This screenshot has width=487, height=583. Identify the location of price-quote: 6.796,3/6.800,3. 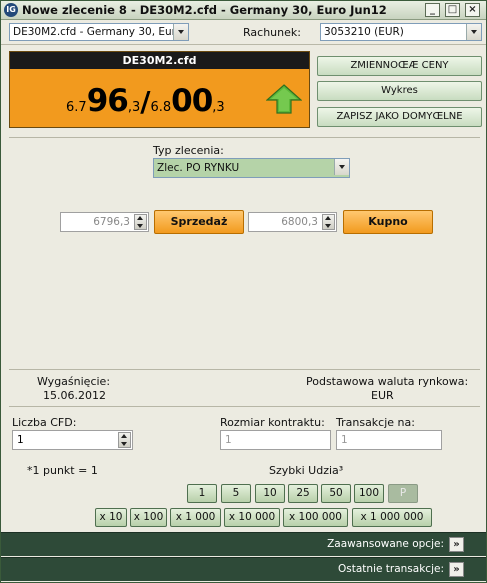
(145, 101).